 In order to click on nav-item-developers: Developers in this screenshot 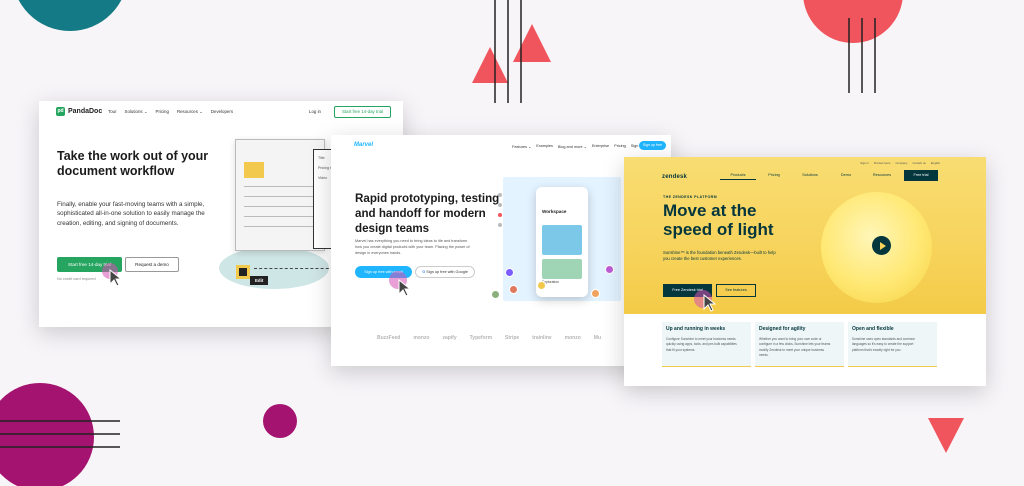, I will do `click(222, 112)`.